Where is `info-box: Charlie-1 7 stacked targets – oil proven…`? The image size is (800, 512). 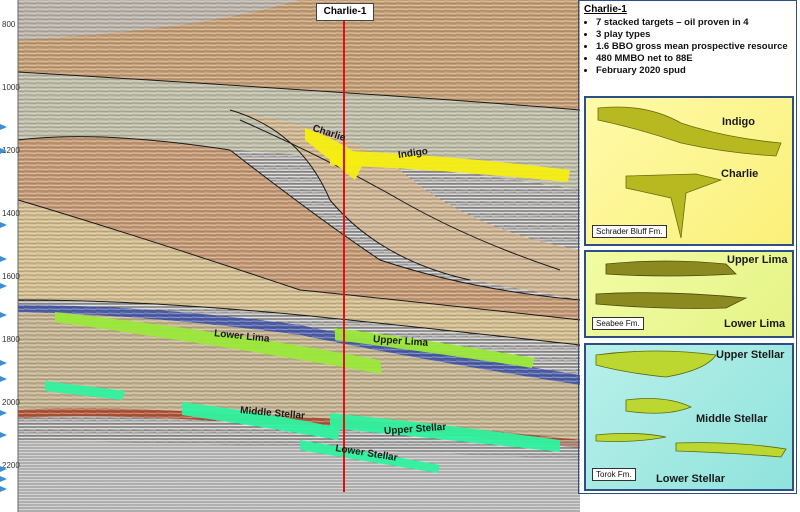
info-box: Charlie-1 7 stacked targets – oil proven… is located at coordinates (689, 47).